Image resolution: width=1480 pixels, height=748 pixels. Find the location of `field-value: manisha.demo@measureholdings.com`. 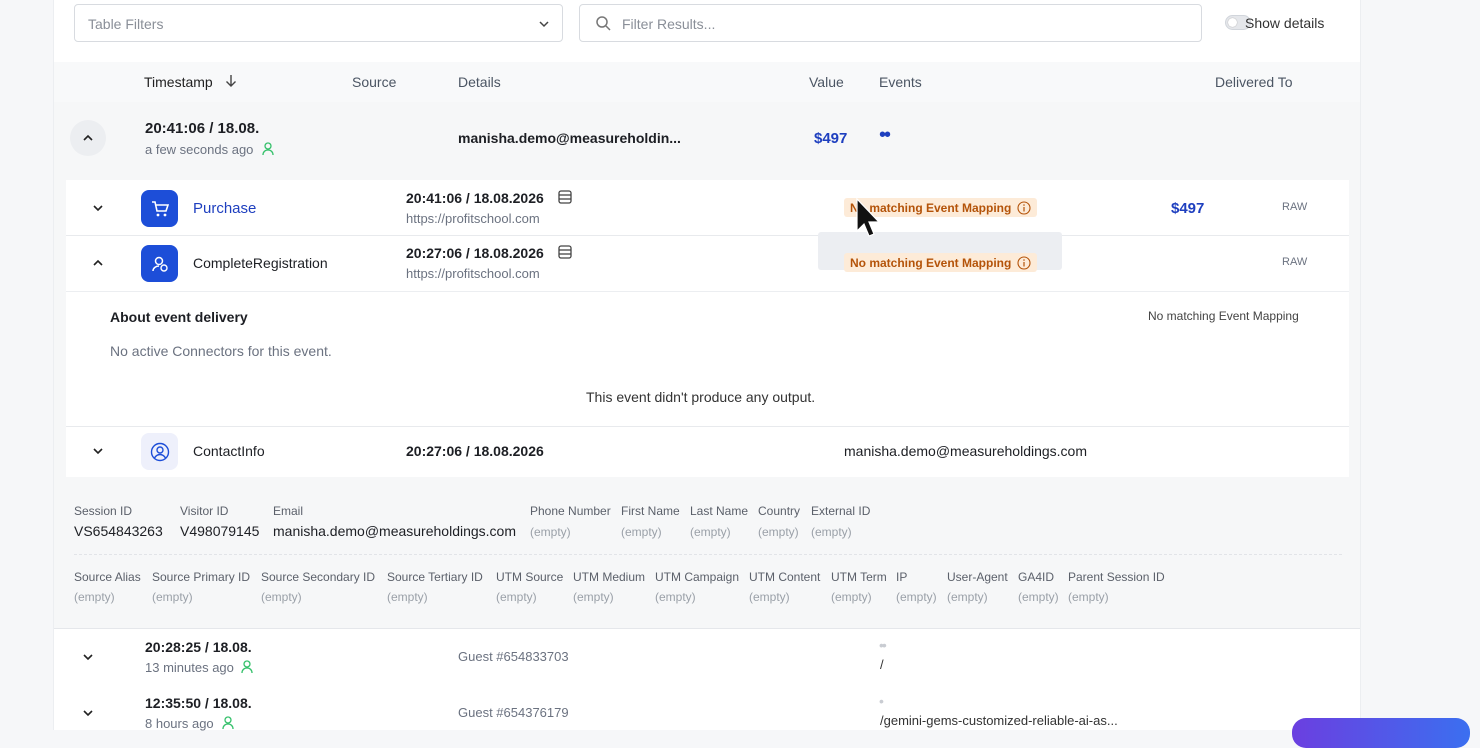

field-value: manisha.demo@measureholdings.com is located at coordinates (394, 531).